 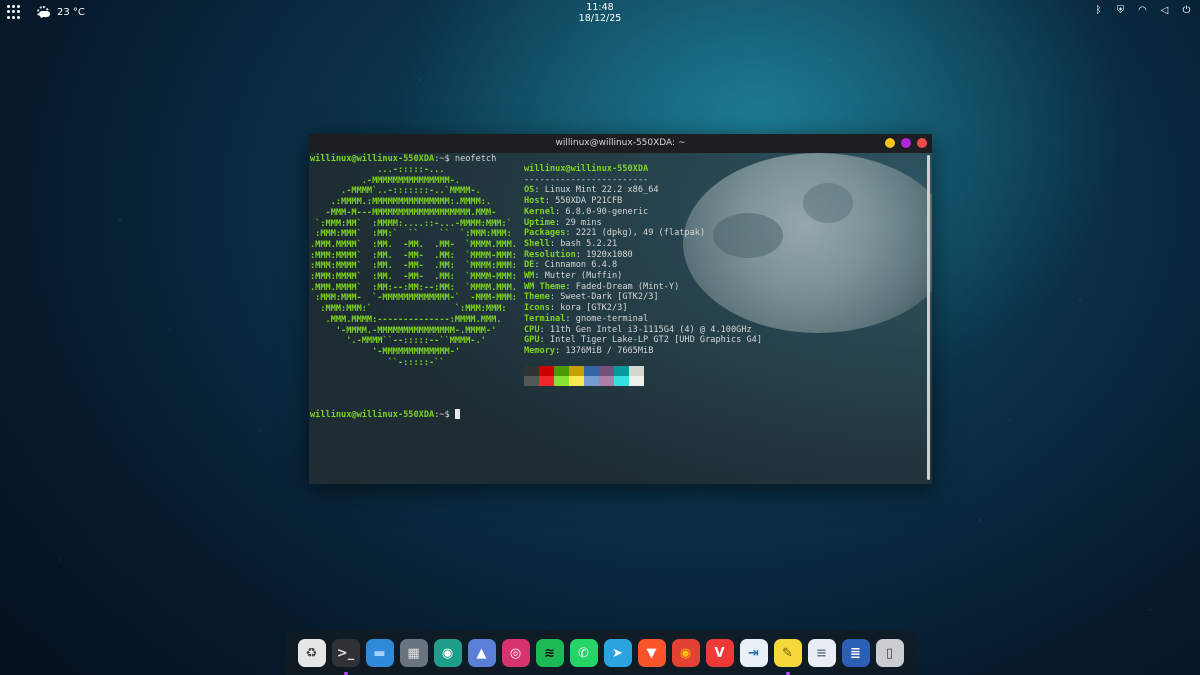 I want to click on files-icon: ▬, so click(x=379, y=653).